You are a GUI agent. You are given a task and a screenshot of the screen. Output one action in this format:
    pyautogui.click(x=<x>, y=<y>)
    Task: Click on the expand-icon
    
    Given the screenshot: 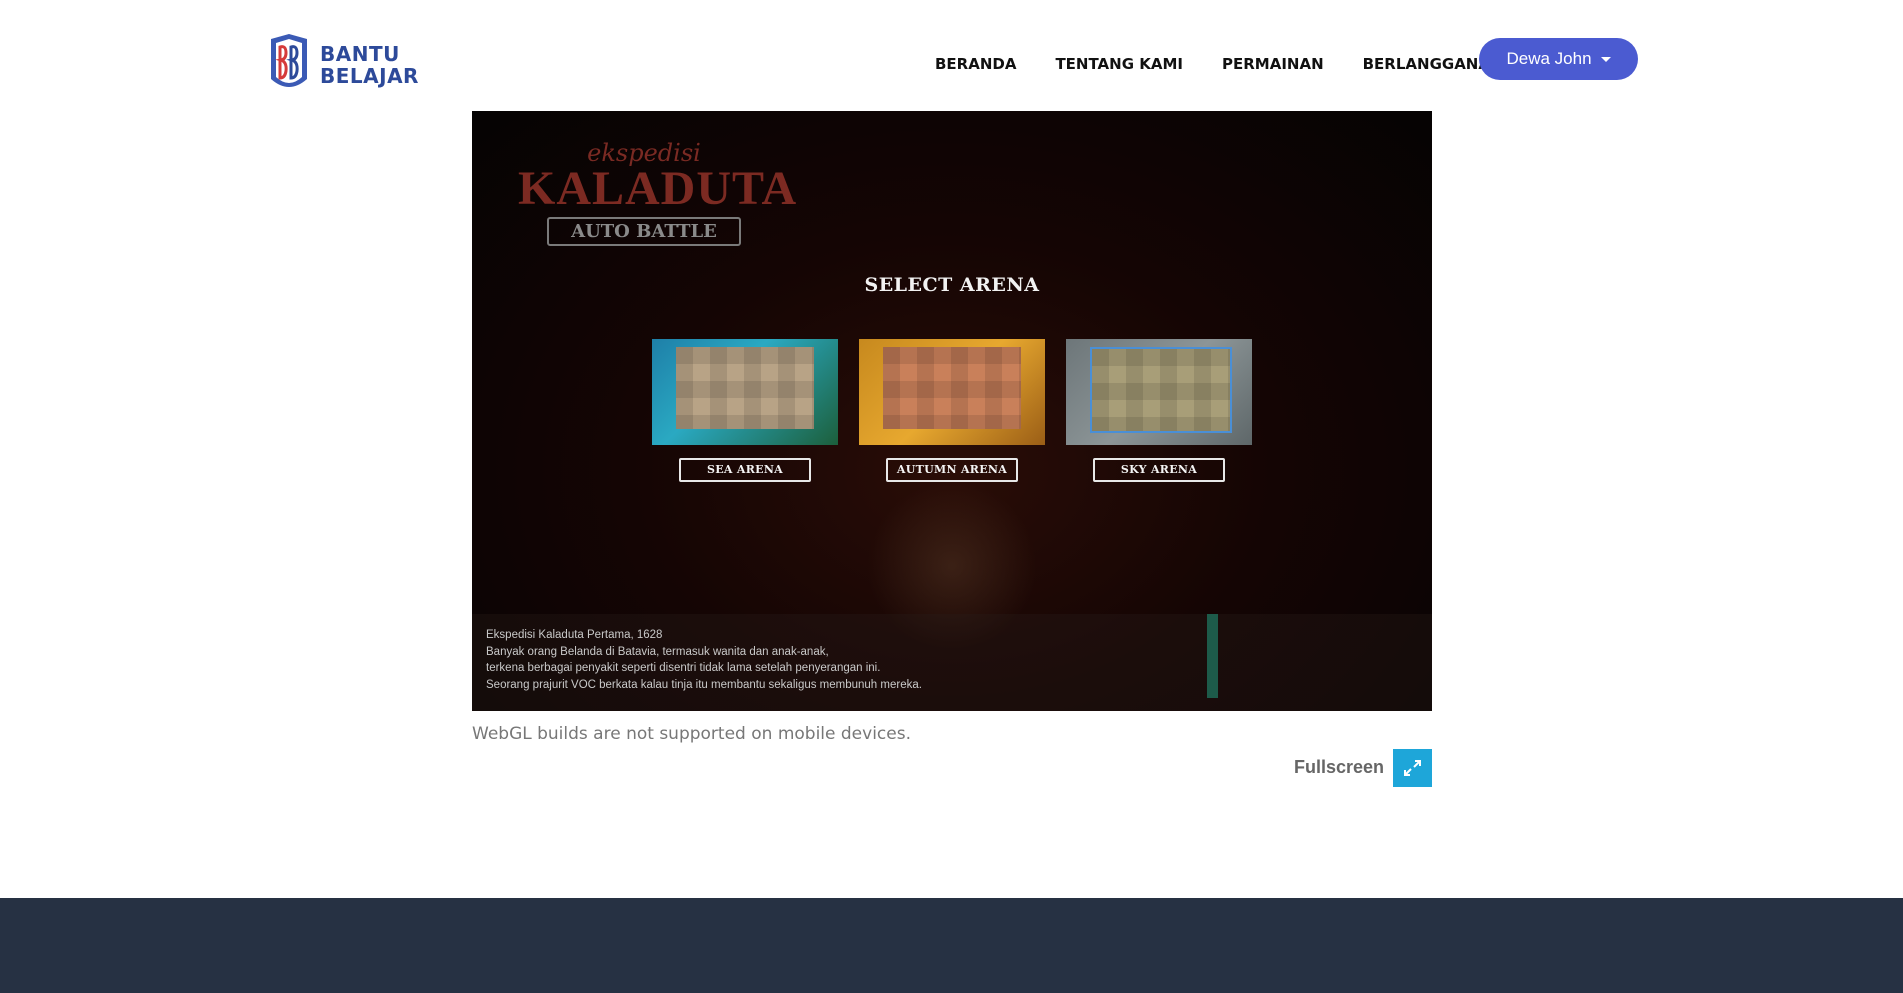 What is the action you would take?
    pyautogui.click(x=1412, y=768)
    